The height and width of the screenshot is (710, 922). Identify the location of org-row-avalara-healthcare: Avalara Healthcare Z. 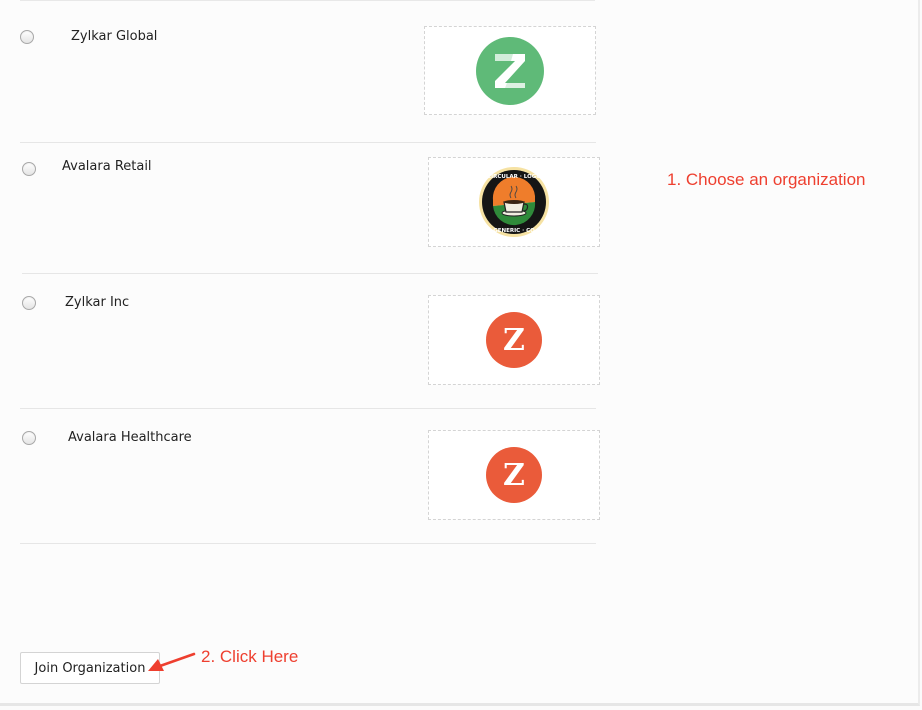
(305, 476).